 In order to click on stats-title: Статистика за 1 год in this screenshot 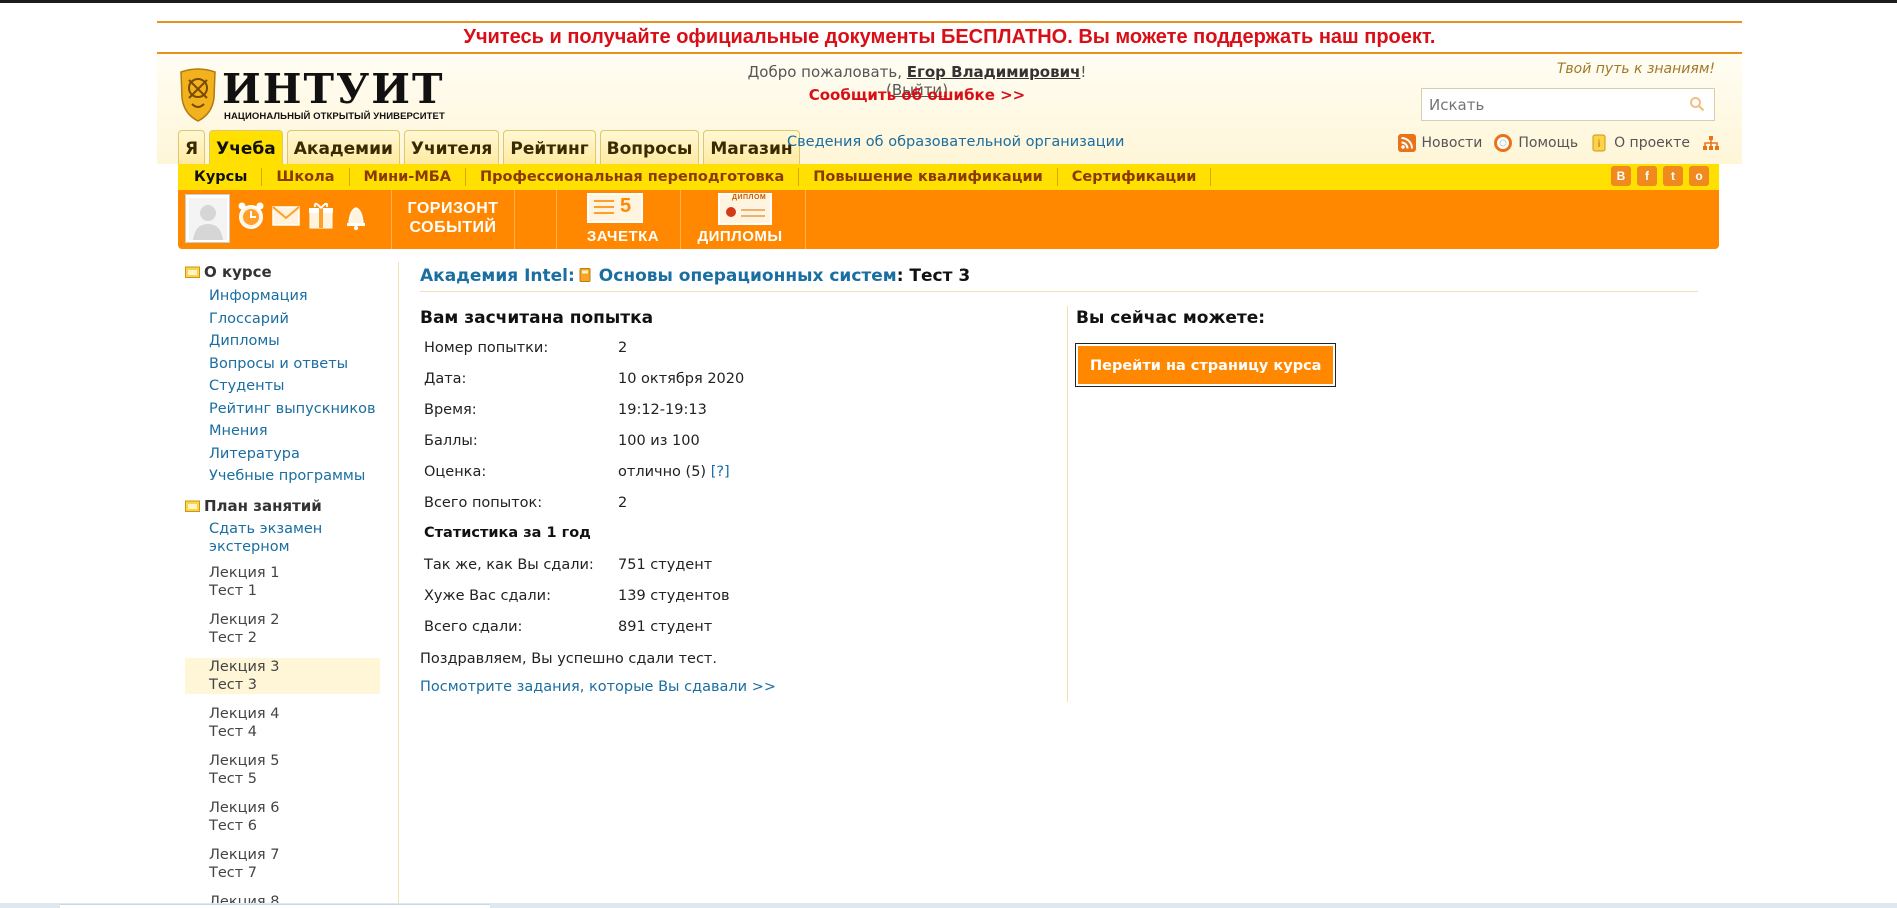, I will do `click(507, 533)`.